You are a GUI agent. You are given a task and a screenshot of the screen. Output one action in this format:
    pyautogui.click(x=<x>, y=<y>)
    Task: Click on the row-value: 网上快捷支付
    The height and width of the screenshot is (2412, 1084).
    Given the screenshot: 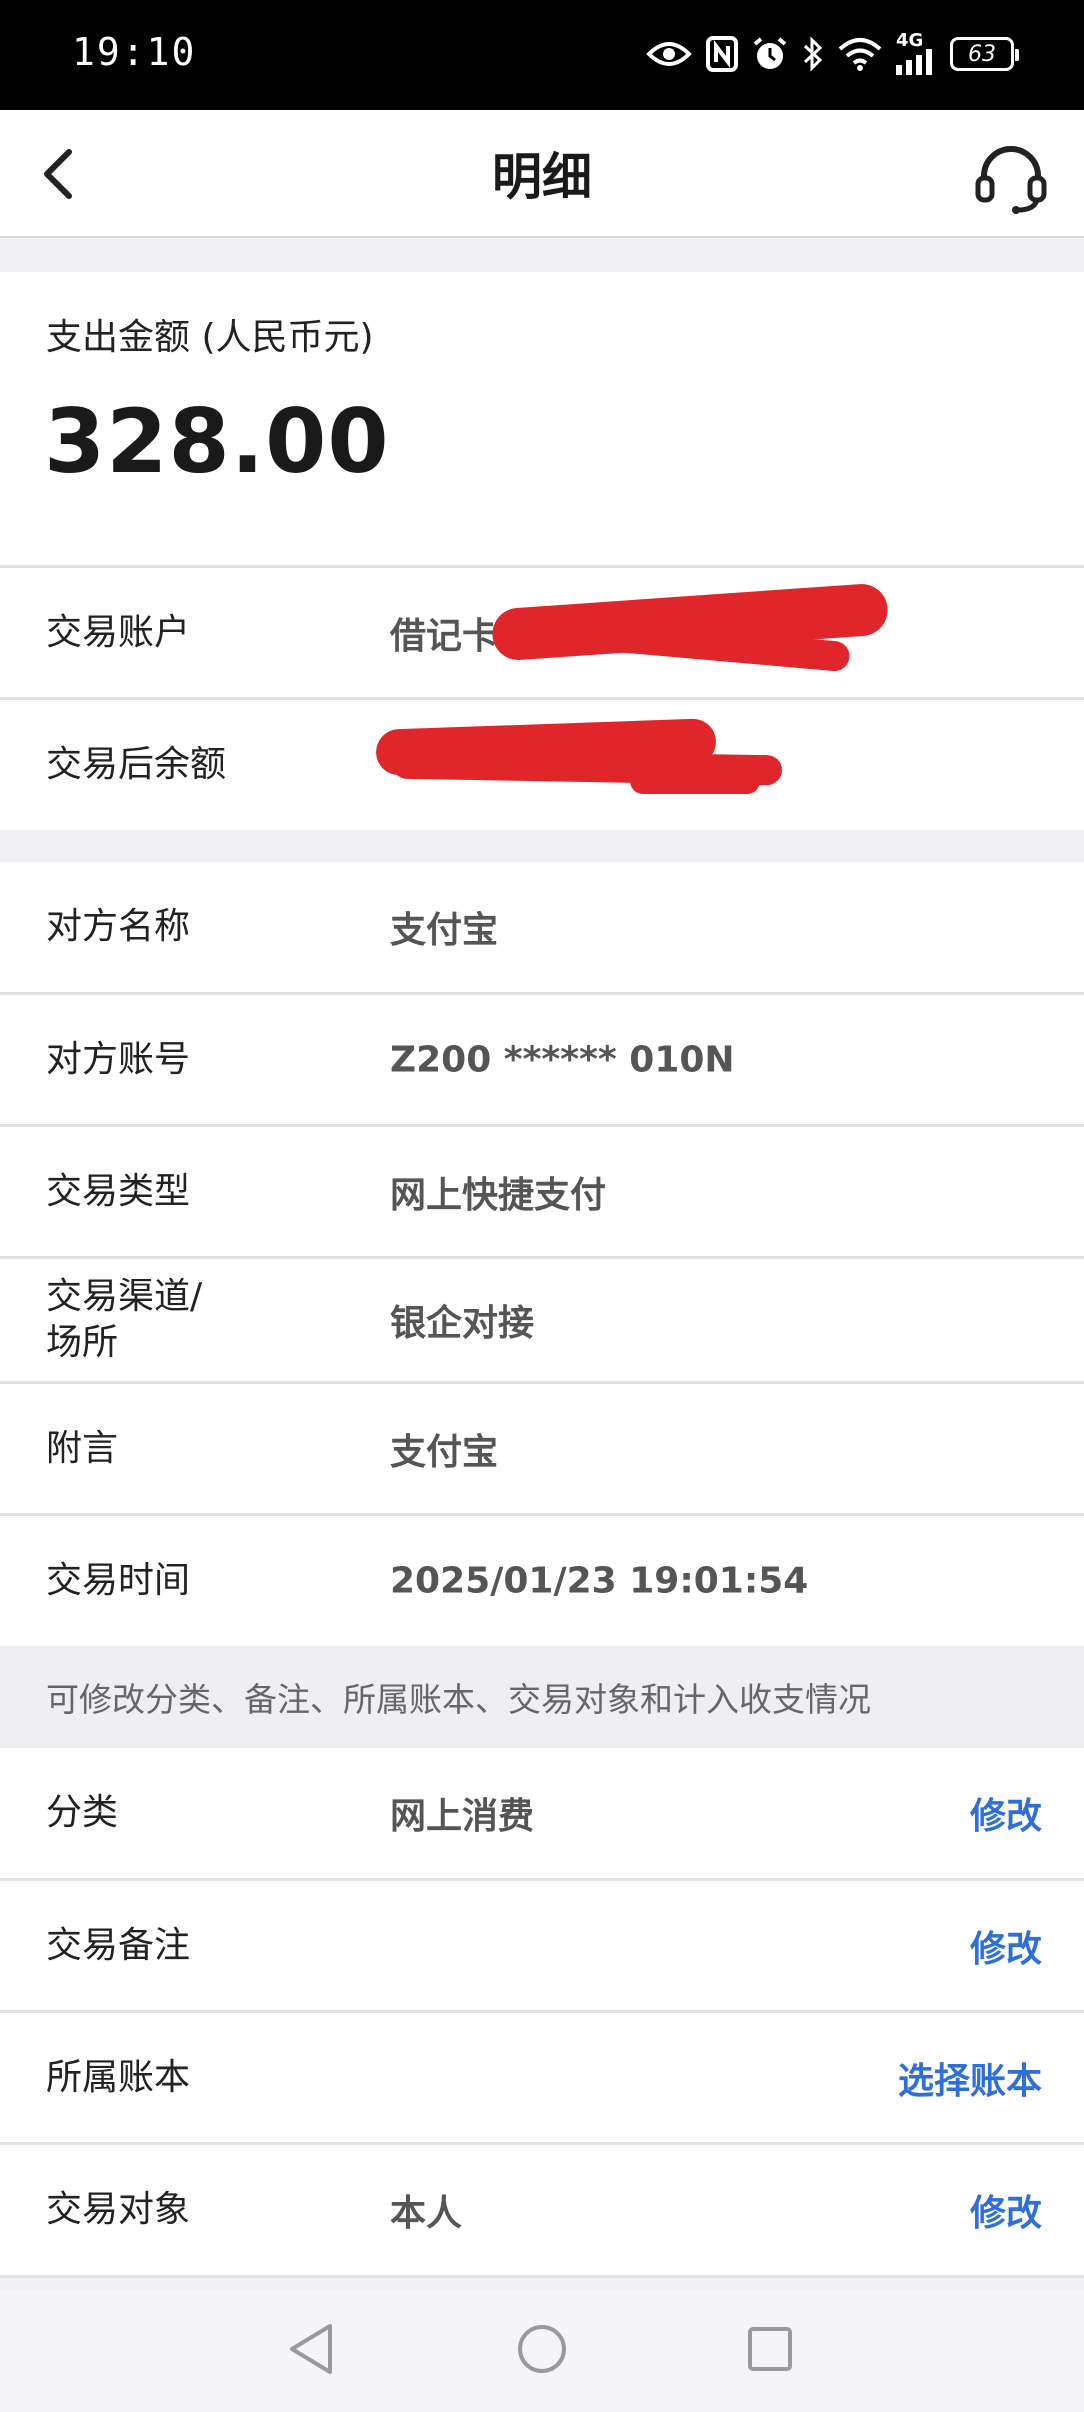 What is the action you would take?
    pyautogui.click(x=498, y=1195)
    